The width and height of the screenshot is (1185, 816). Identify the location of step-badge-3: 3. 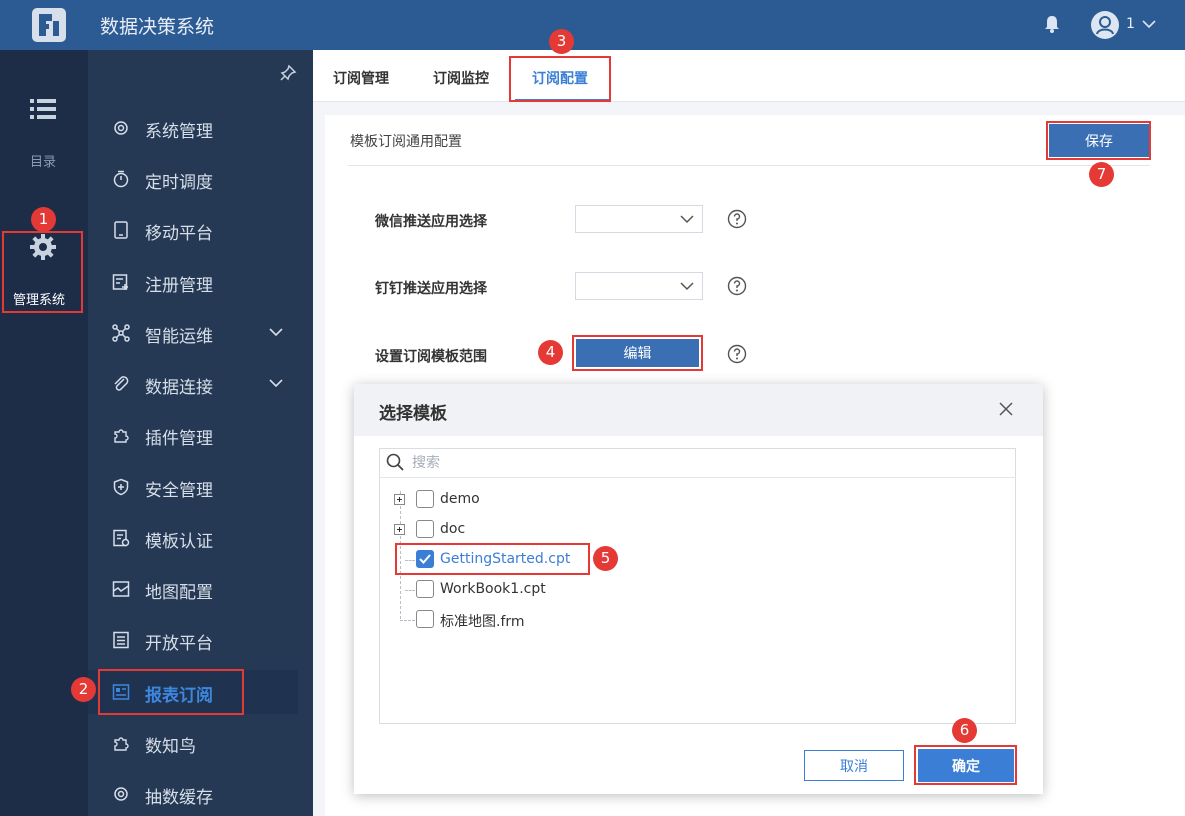
(561, 41).